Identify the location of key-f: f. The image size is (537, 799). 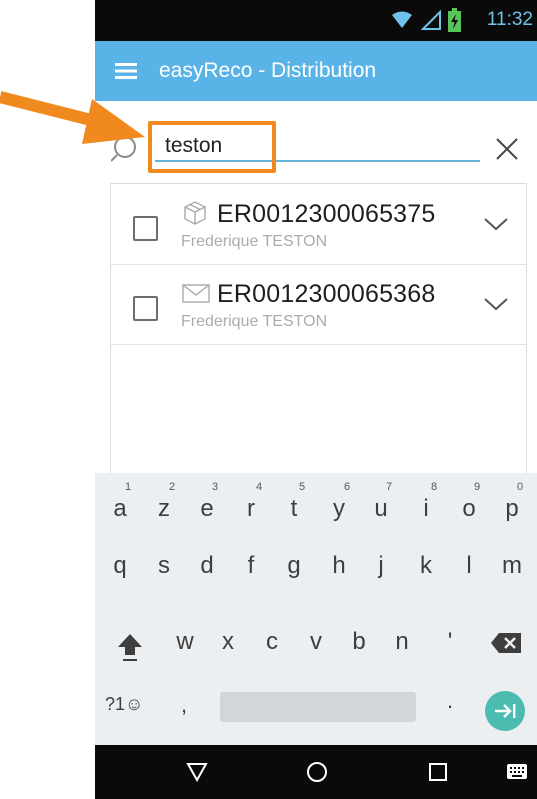
(251, 560).